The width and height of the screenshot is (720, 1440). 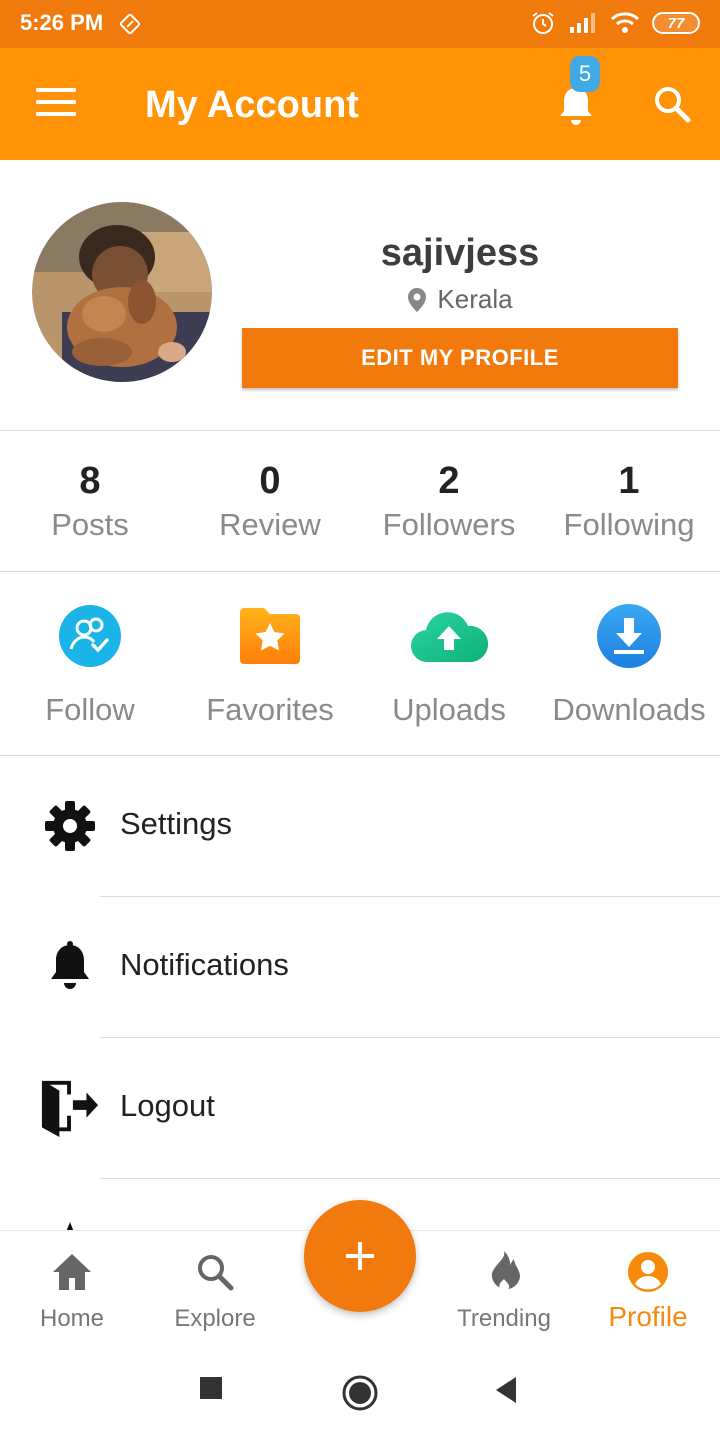 I want to click on home-circle-icon, so click(x=360, y=1393).